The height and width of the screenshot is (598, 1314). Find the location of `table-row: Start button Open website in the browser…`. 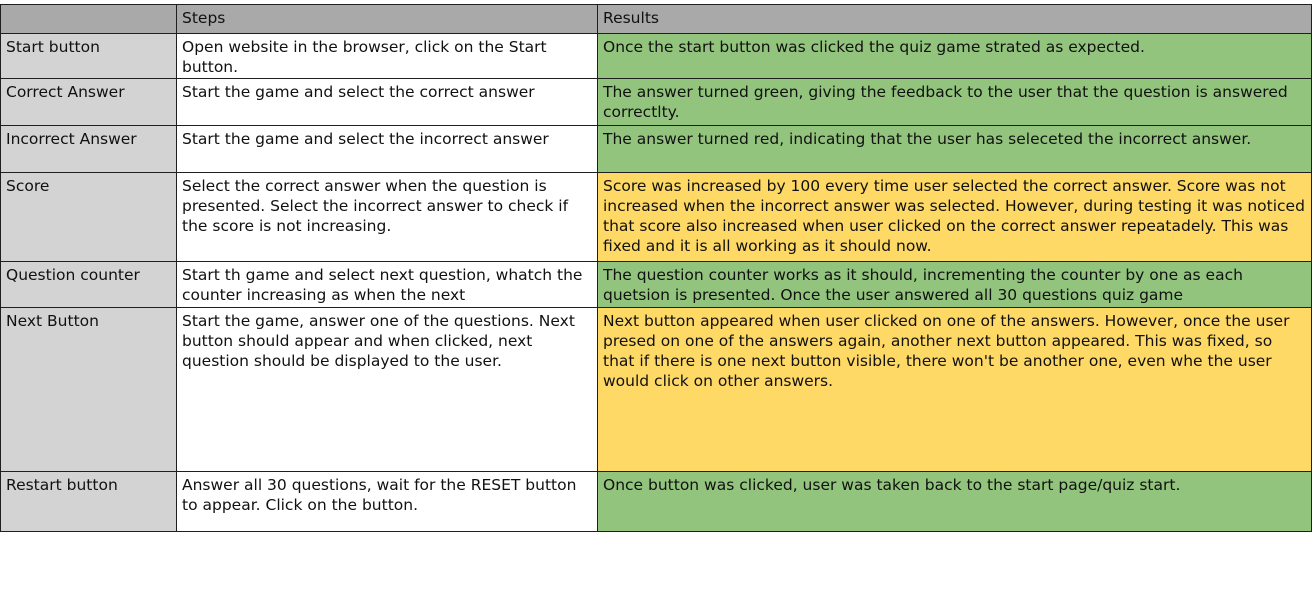

table-row: Start button Open website in the browser… is located at coordinates (656, 56).